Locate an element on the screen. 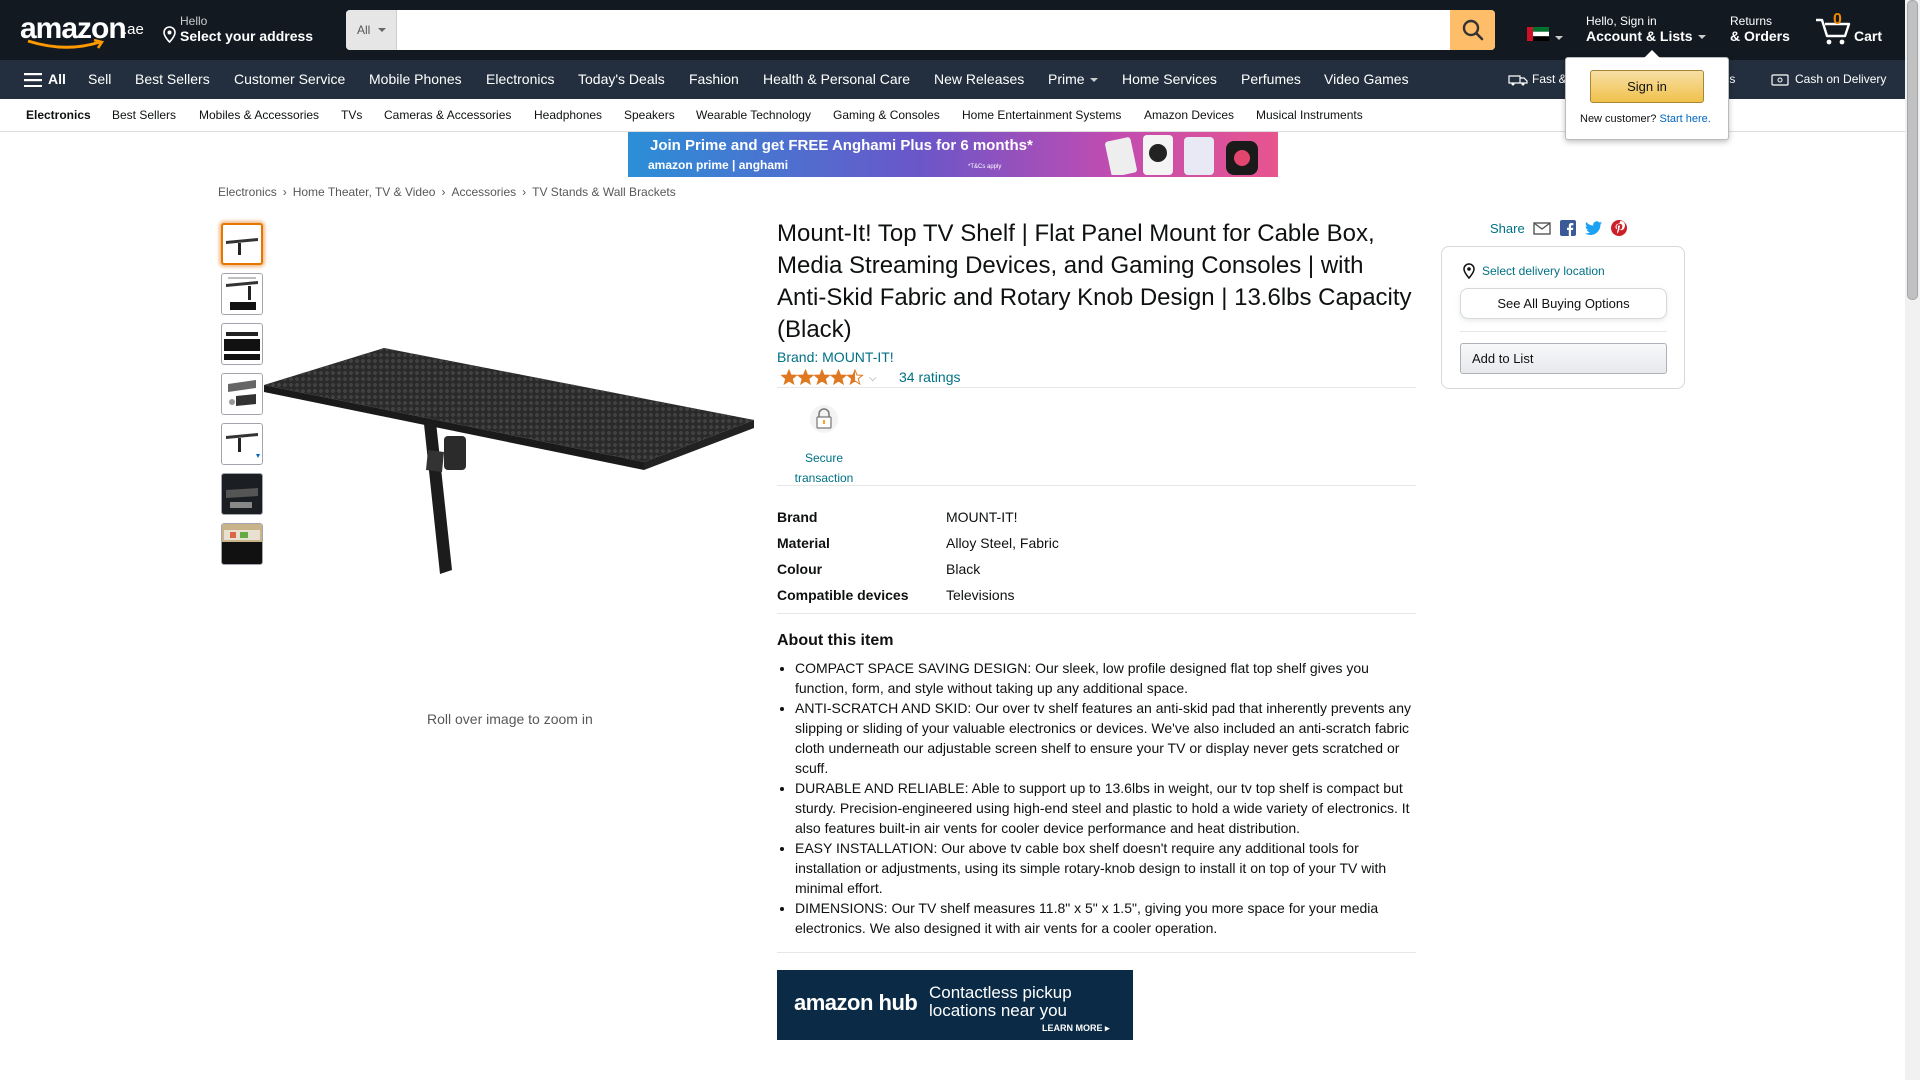  secure-transaction-label: Secure transaction is located at coordinates (824, 468).